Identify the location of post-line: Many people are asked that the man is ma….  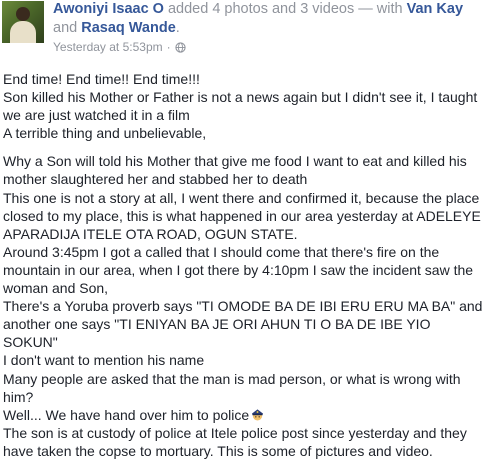
(232, 387).